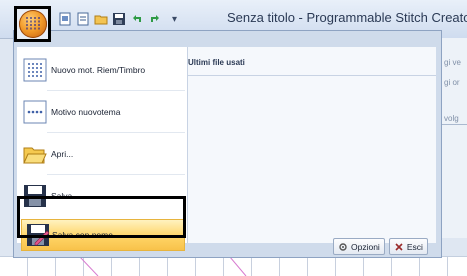 The image size is (467, 276). What do you see at coordinates (451, 118) in the screenshot?
I see `background-text-fragment: volg` at bounding box center [451, 118].